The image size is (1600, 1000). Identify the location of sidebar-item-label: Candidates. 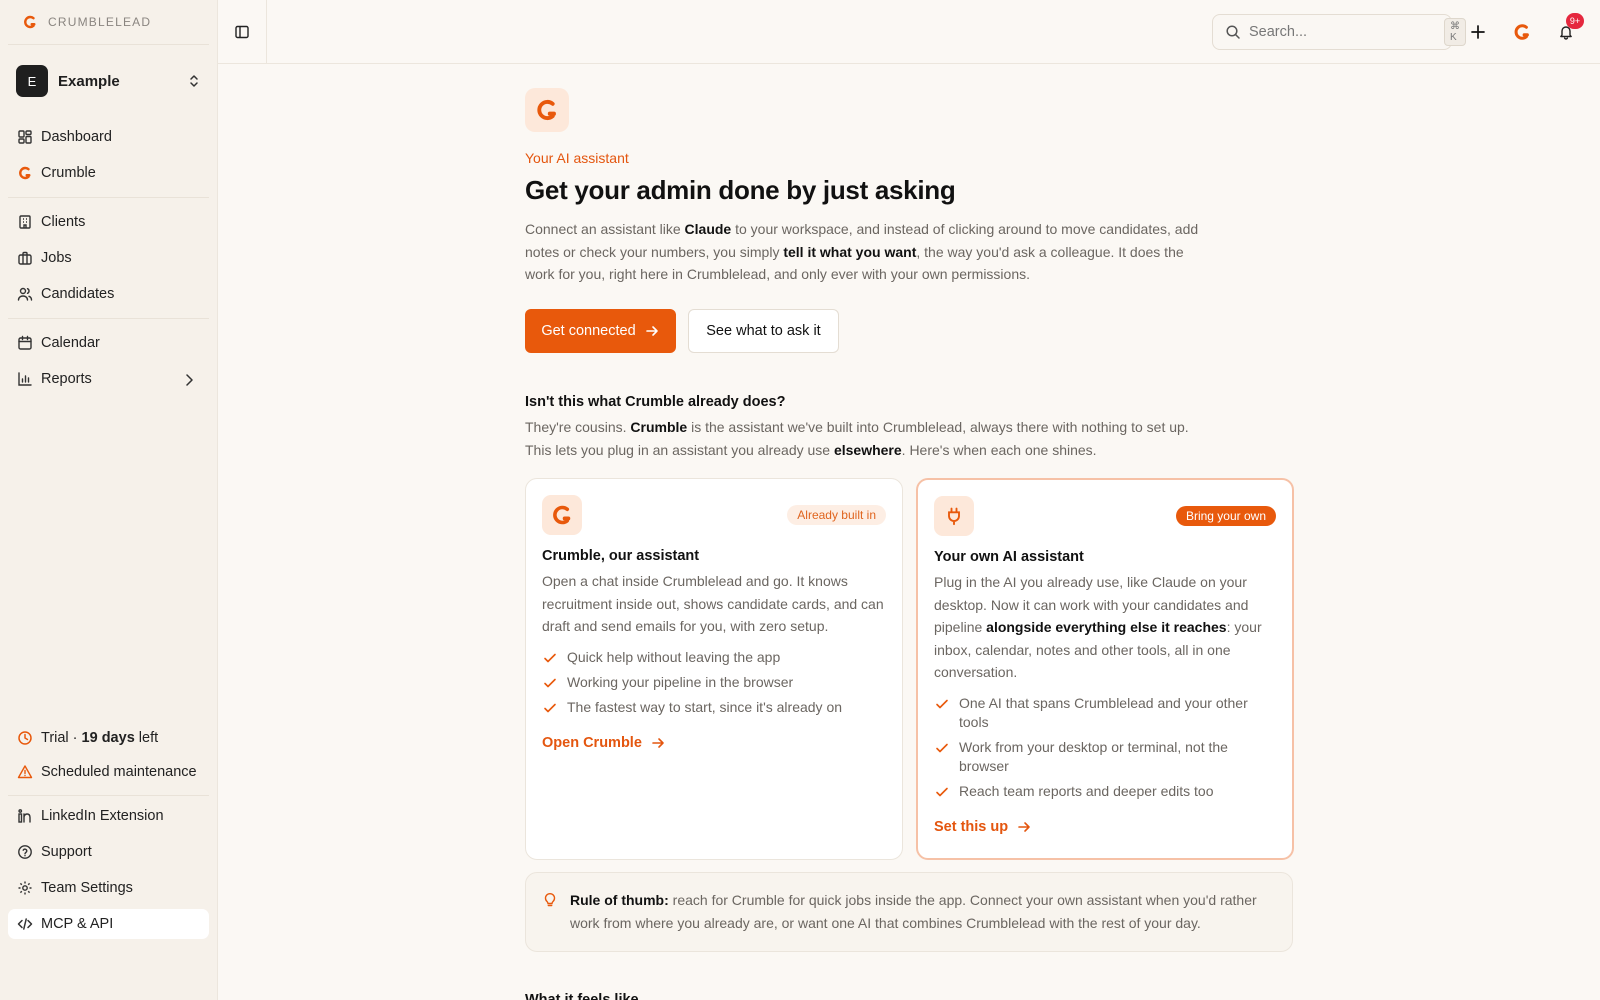
(78, 294).